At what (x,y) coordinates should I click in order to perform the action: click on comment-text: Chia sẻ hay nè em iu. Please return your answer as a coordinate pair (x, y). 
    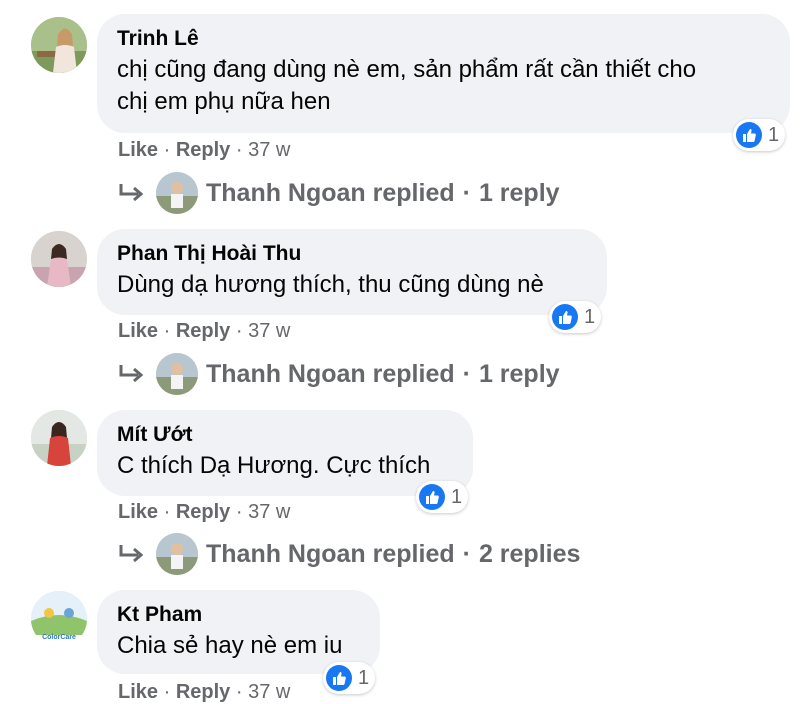
    Looking at the image, I should click on (230, 645).